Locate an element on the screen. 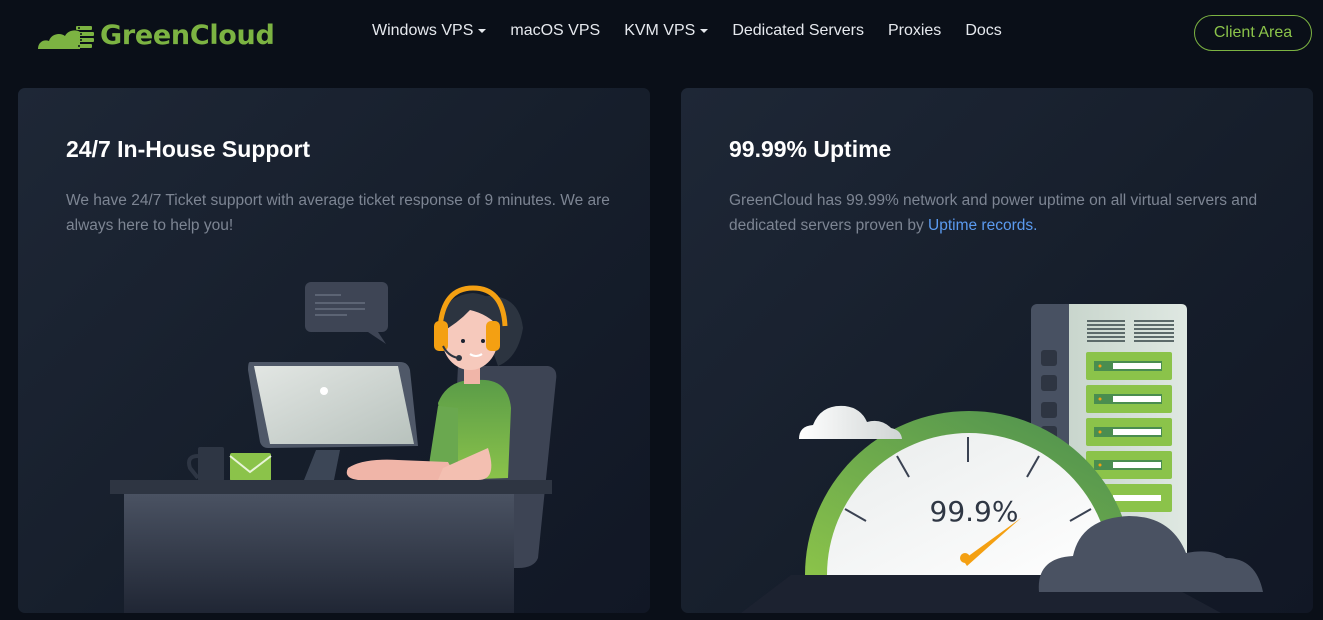 The height and width of the screenshot is (620, 1323). cloud-logo-icon is located at coordinates (66, 37).